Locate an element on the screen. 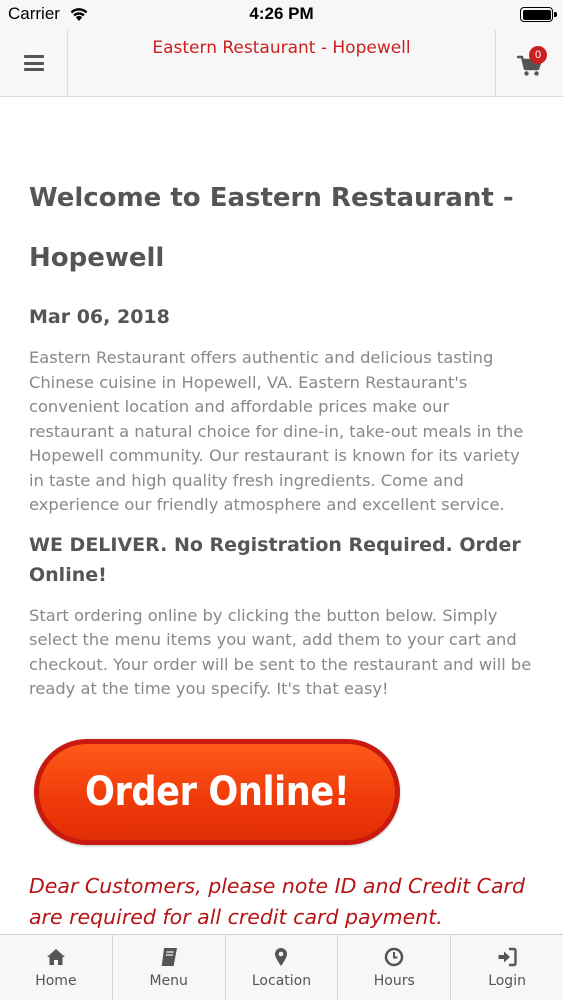 This screenshot has height=1000, width=563. tab-location-label: Location is located at coordinates (281, 981).